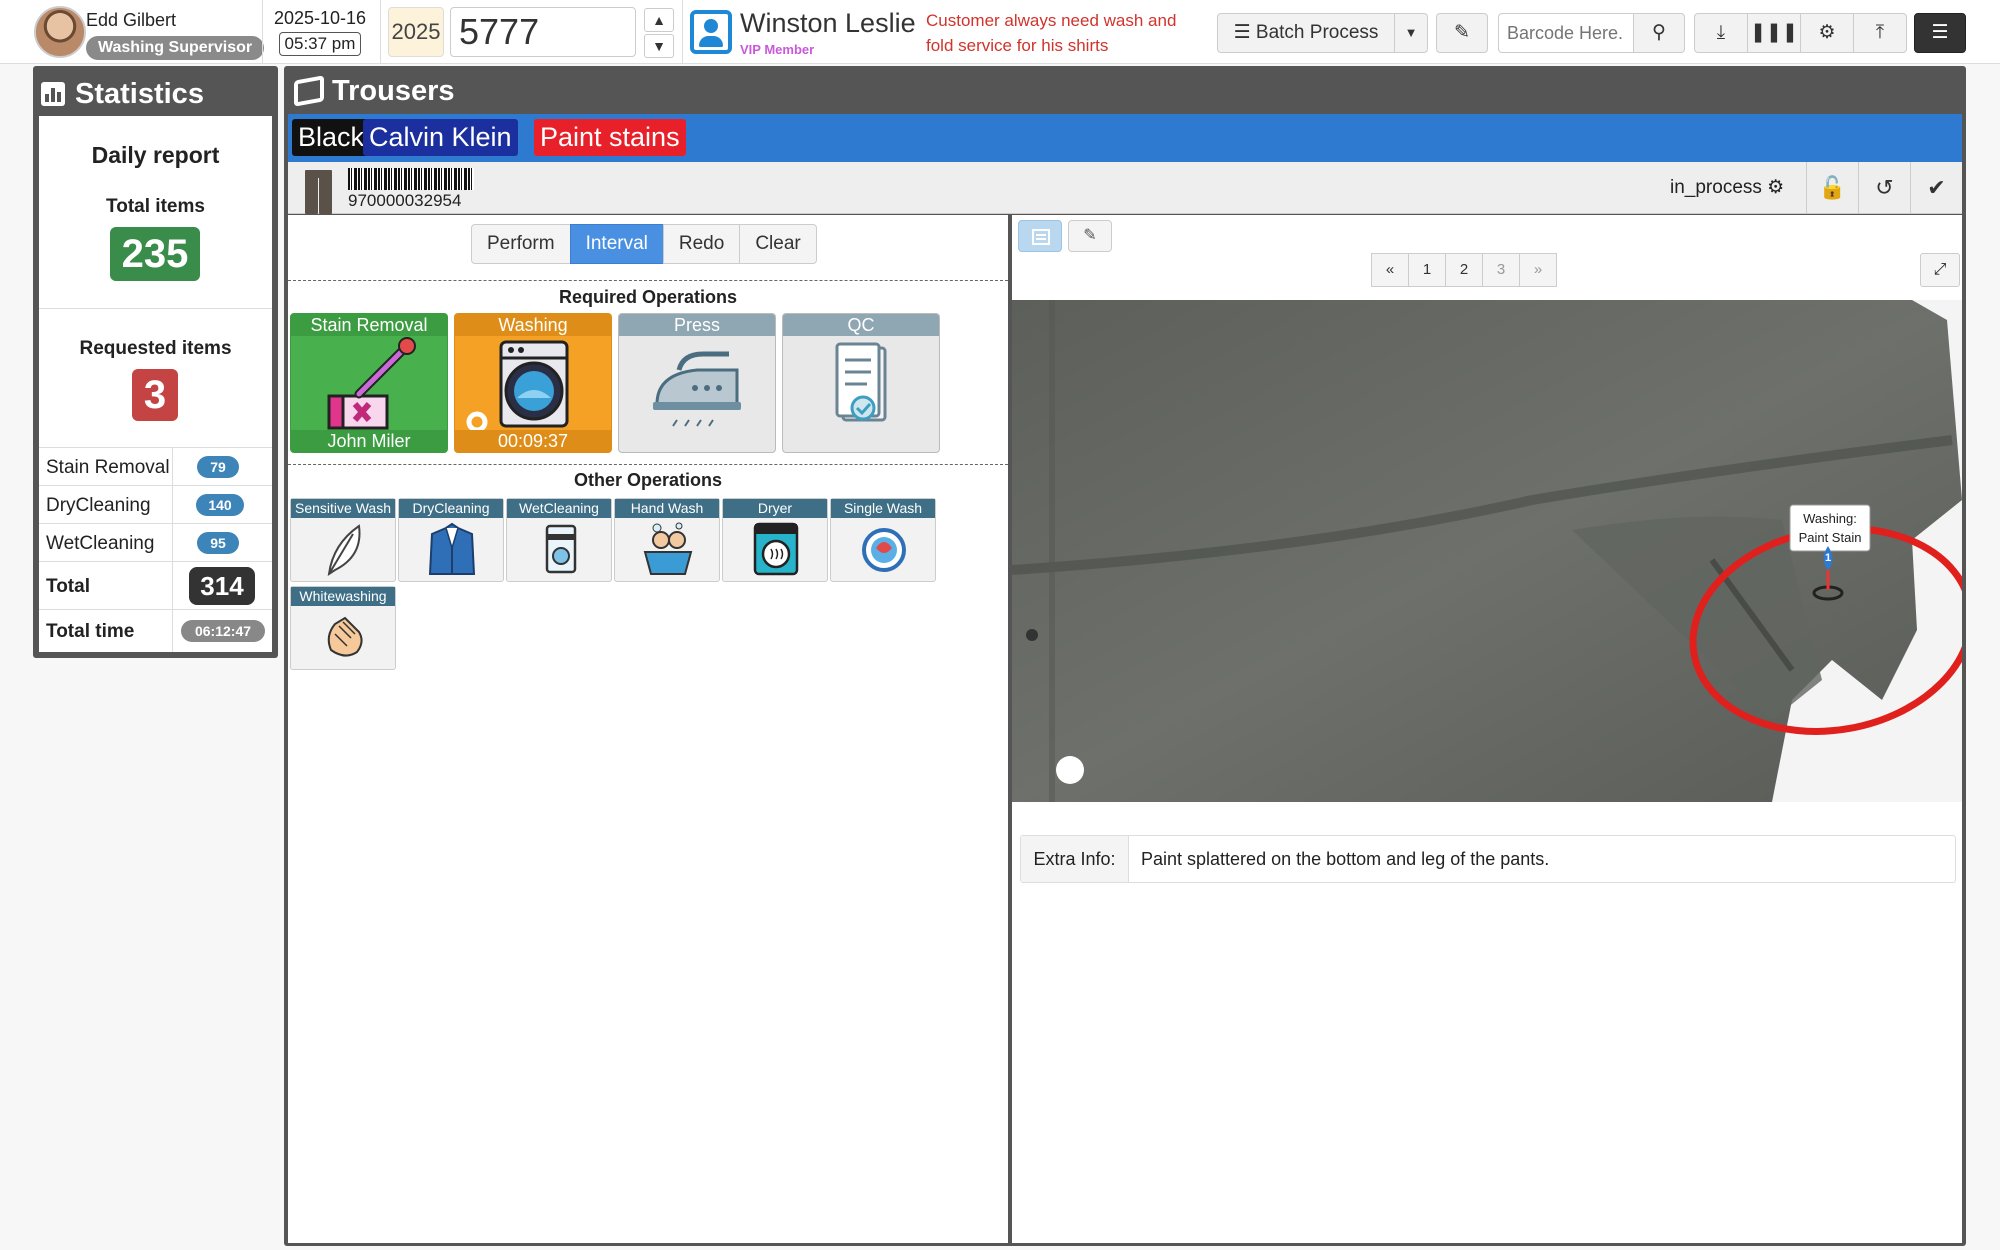  I want to click on trousers-icon, so click(318, 190).